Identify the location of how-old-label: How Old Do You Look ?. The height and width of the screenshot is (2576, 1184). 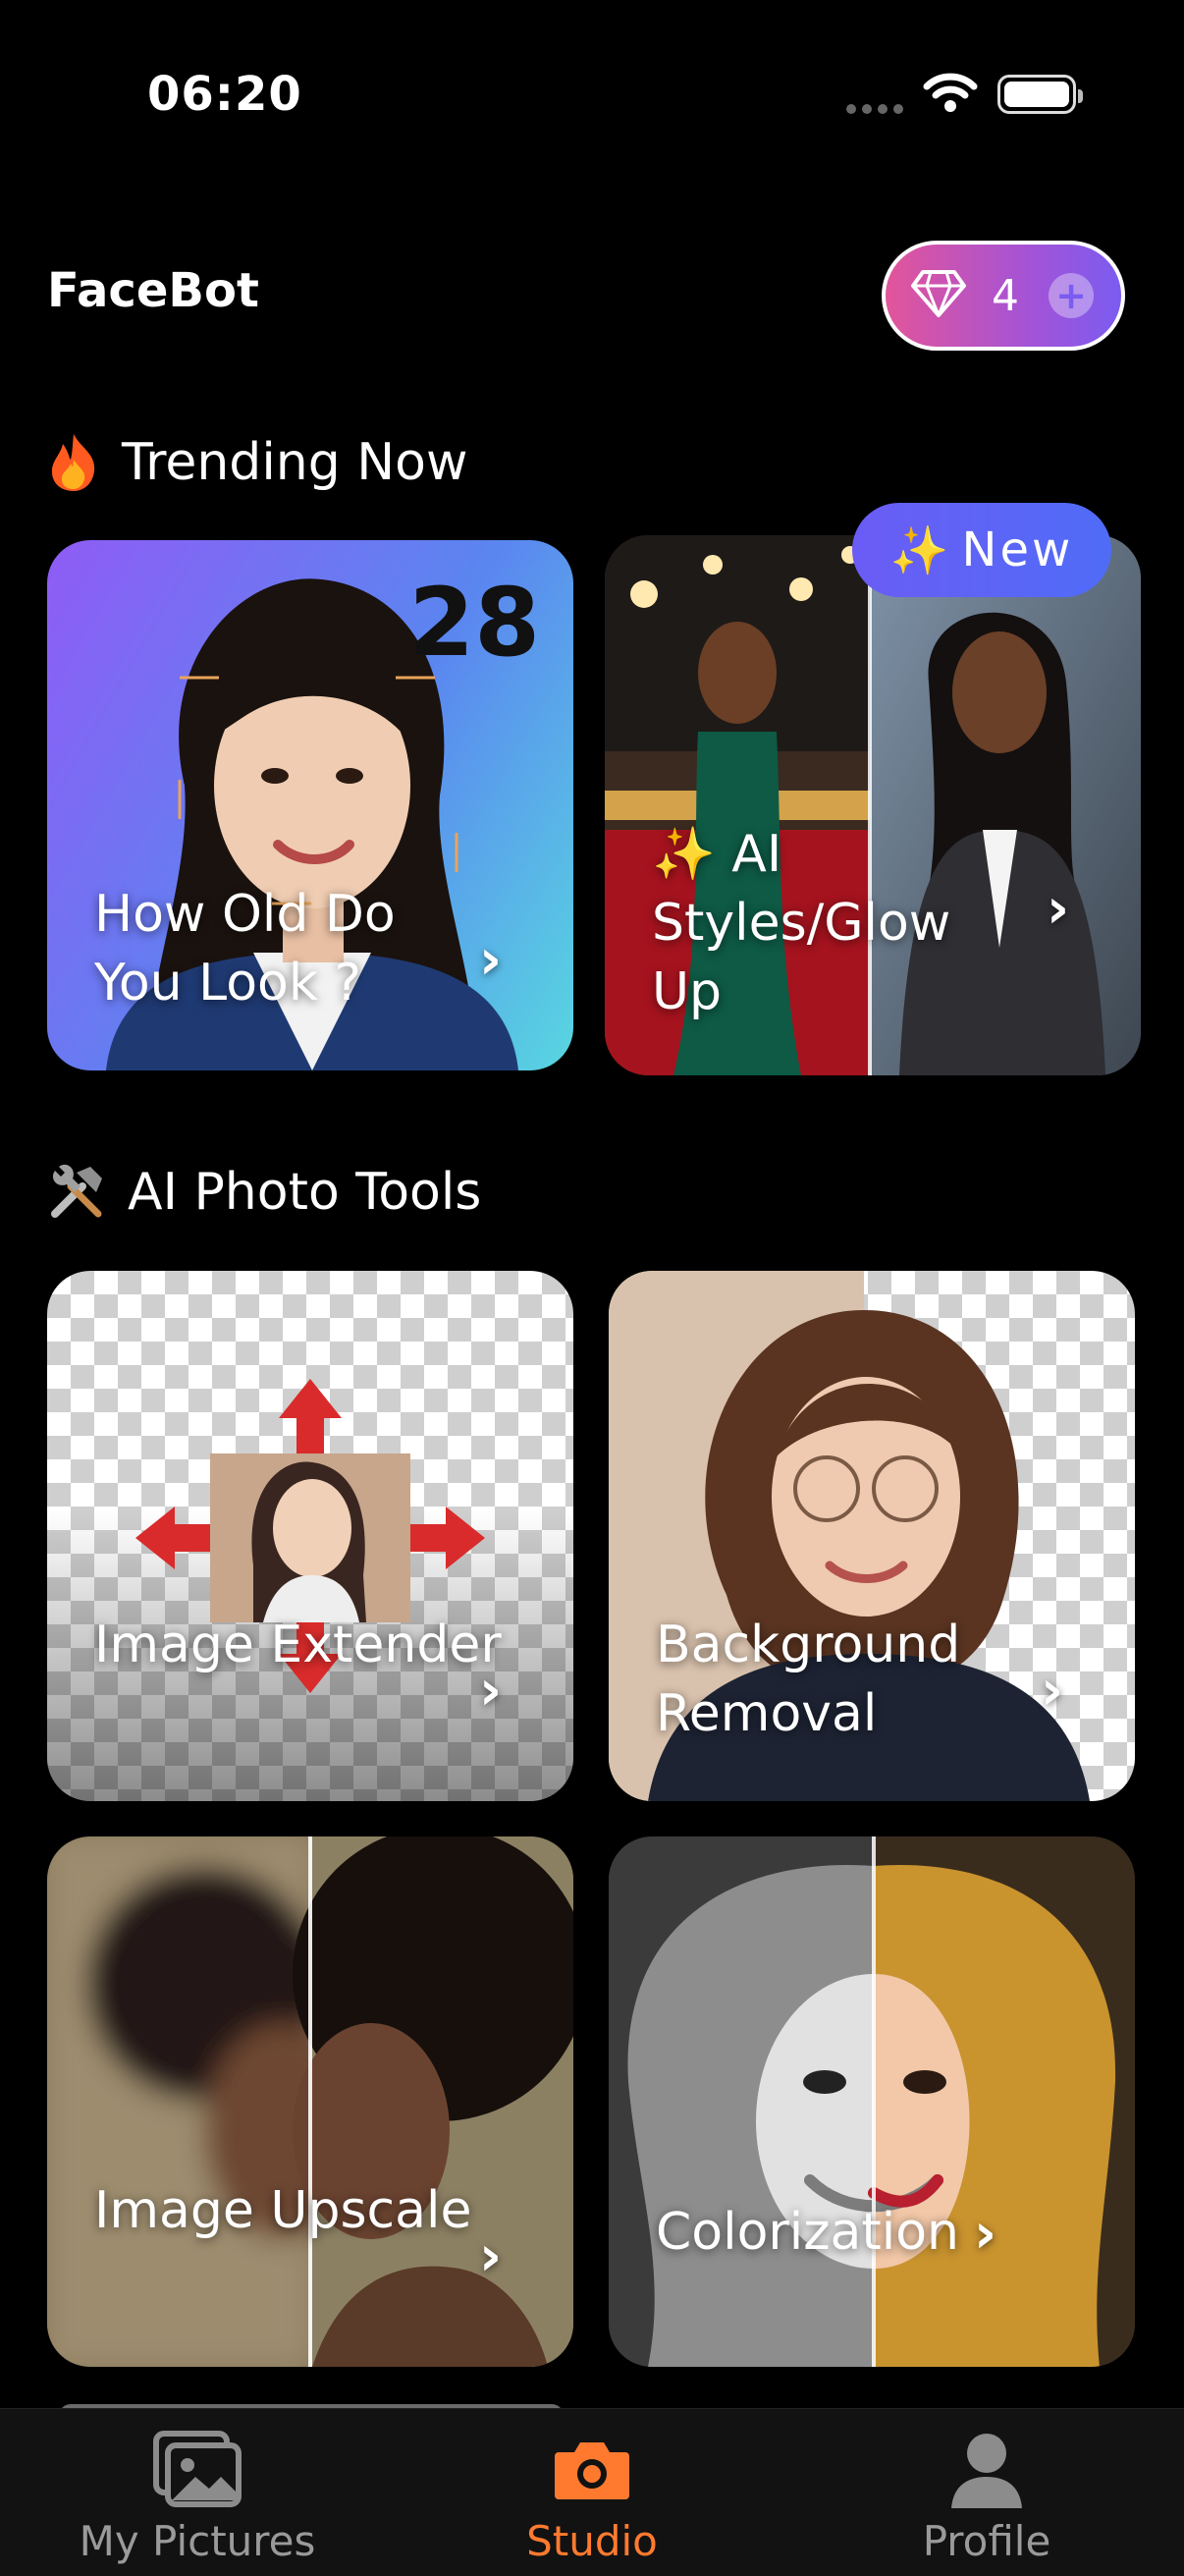
(245, 949).